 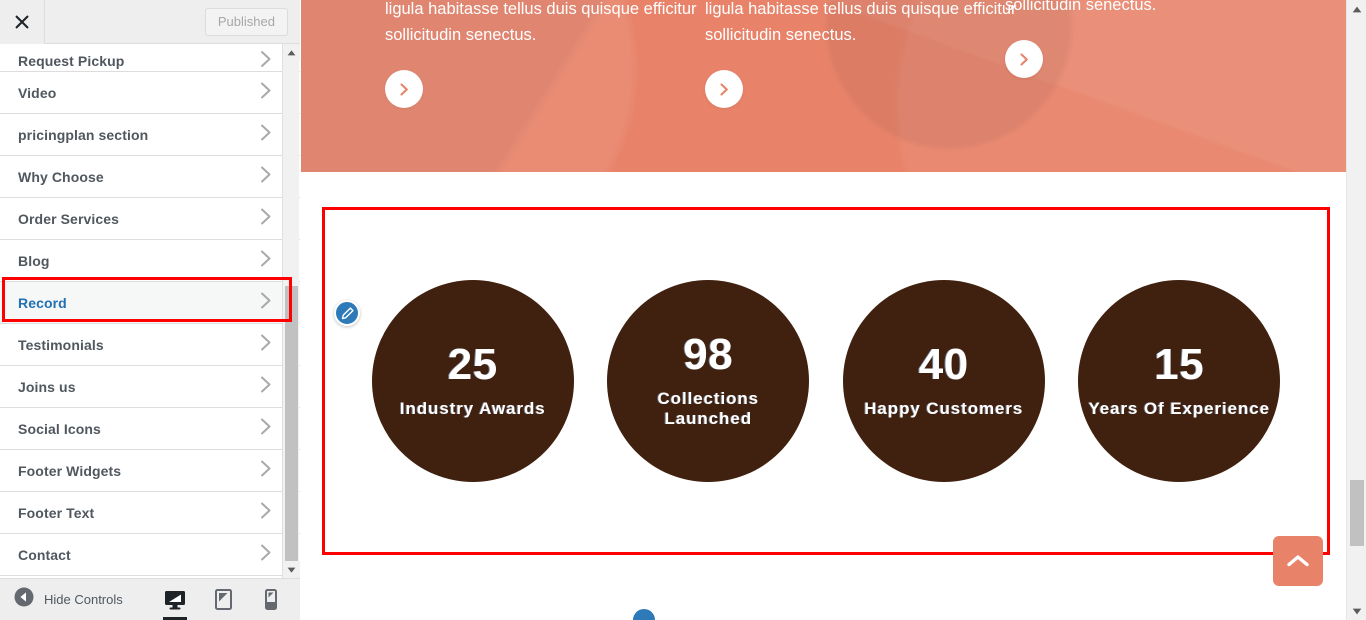 What do you see at coordinates (150, 303) in the screenshot?
I see `sidebar-item-record: Record` at bounding box center [150, 303].